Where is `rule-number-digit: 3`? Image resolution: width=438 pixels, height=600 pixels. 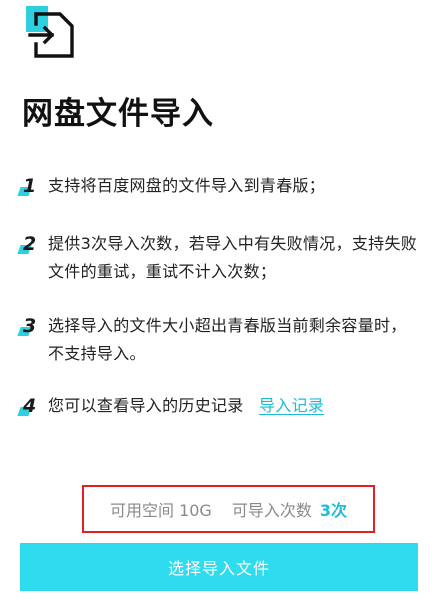
rule-number-digit: 3 is located at coordinates (30, 326).